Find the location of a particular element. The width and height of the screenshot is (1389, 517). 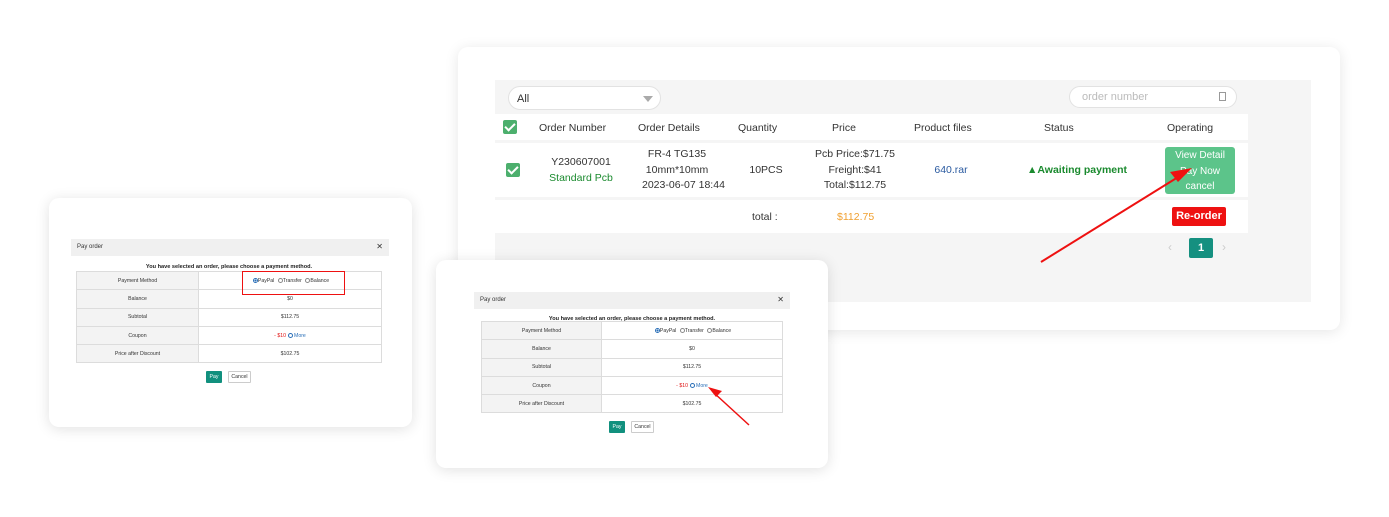

status-filter-value: All is located at coordinates (523, 99).